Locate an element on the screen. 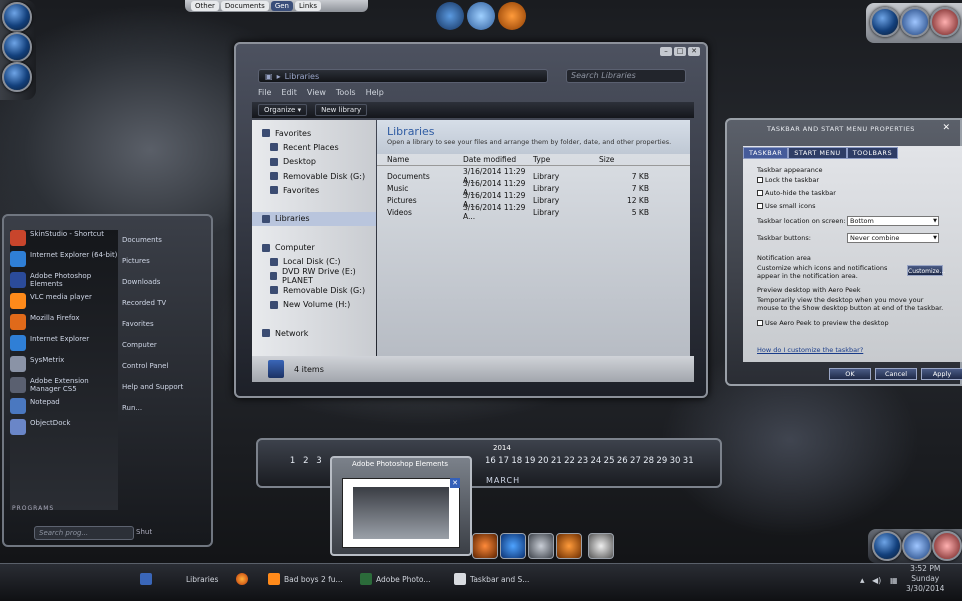 This screenshot has width=962, height=601. tab-other: Other is located at coordinates (205, 6).